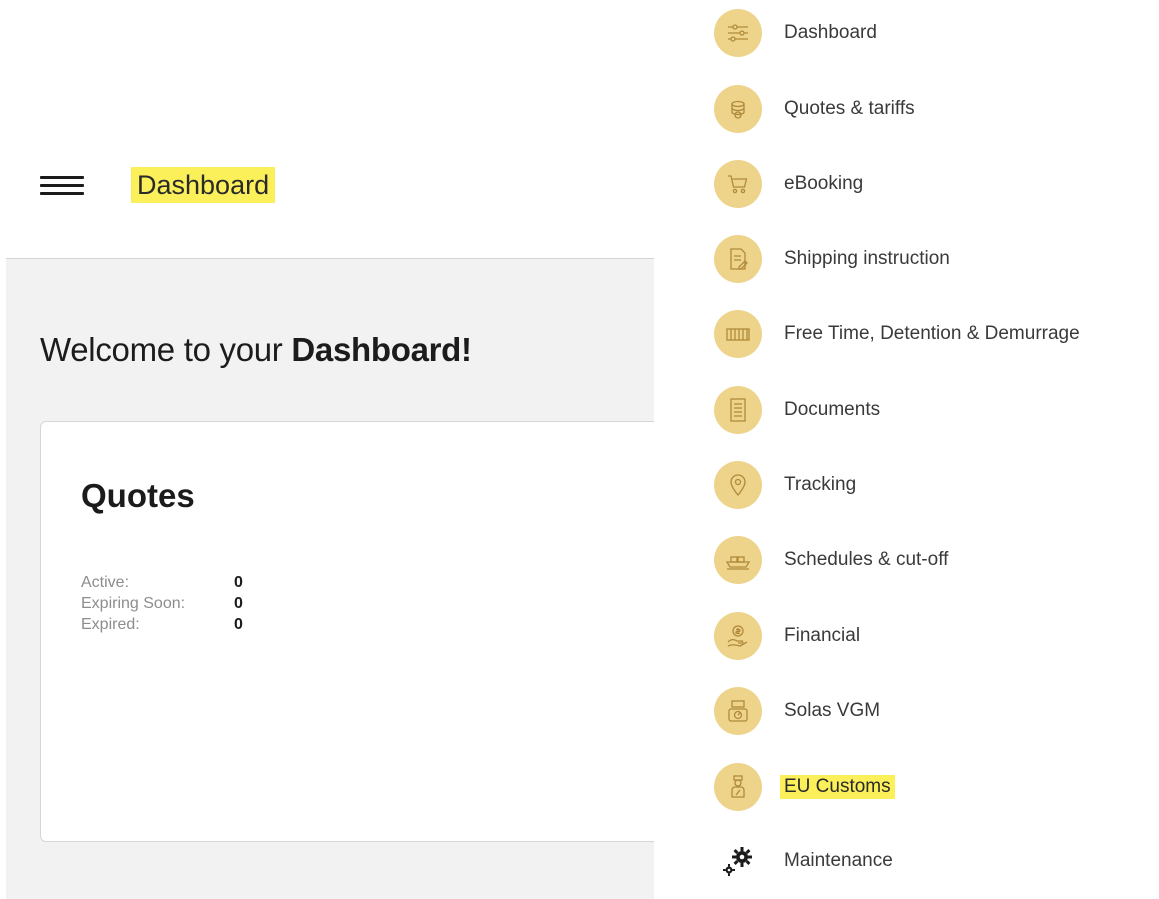 This screenshot has width=1159, height=899. What do you see at coordinates (830, 32) in the screenshot?
I see `menu-item-label: Dashboard` at bounding box center [830, 32].